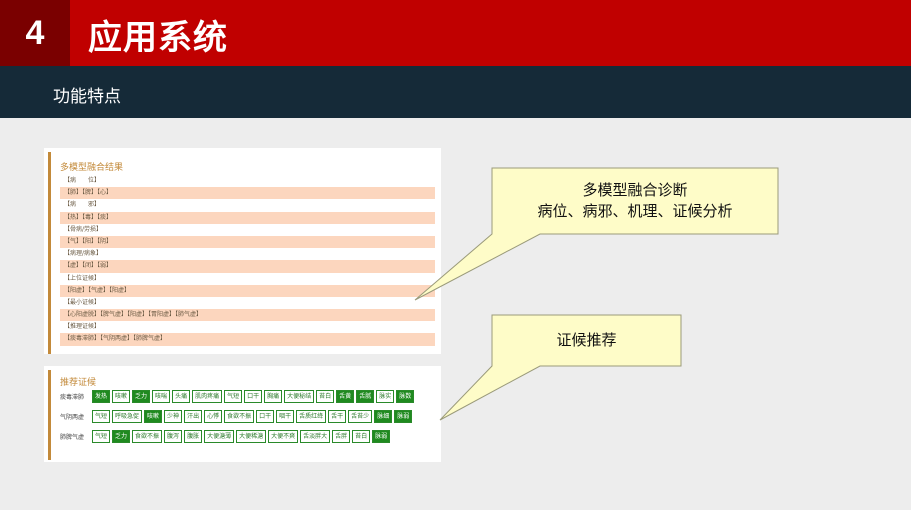 Image resolution: width=911 pixels, height=510 pixels. What do you see at coordinates (635, 201) in the screenshot?
I see `fusion-callout: 多模型融合诊断 病位、病邪、机理、证候分析` at bounding box center [635, 201].